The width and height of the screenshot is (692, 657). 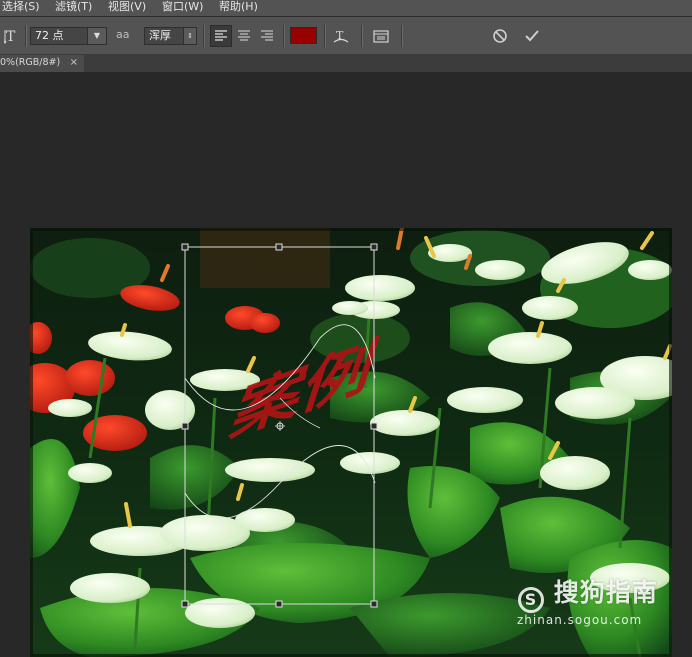 I want to click on watermark-brand-text: 搜狗指南, so click(x=605, y=592).